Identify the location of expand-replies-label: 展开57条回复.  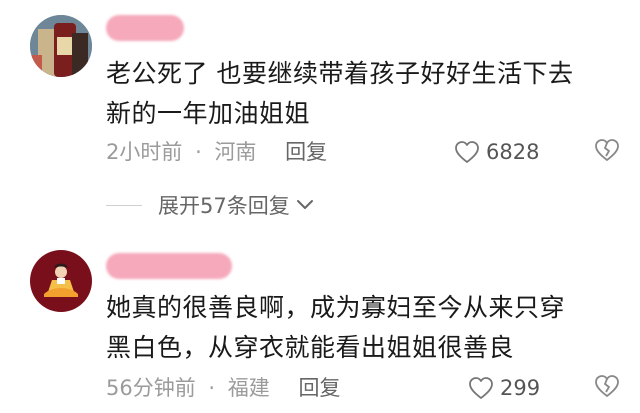
(224, 206).